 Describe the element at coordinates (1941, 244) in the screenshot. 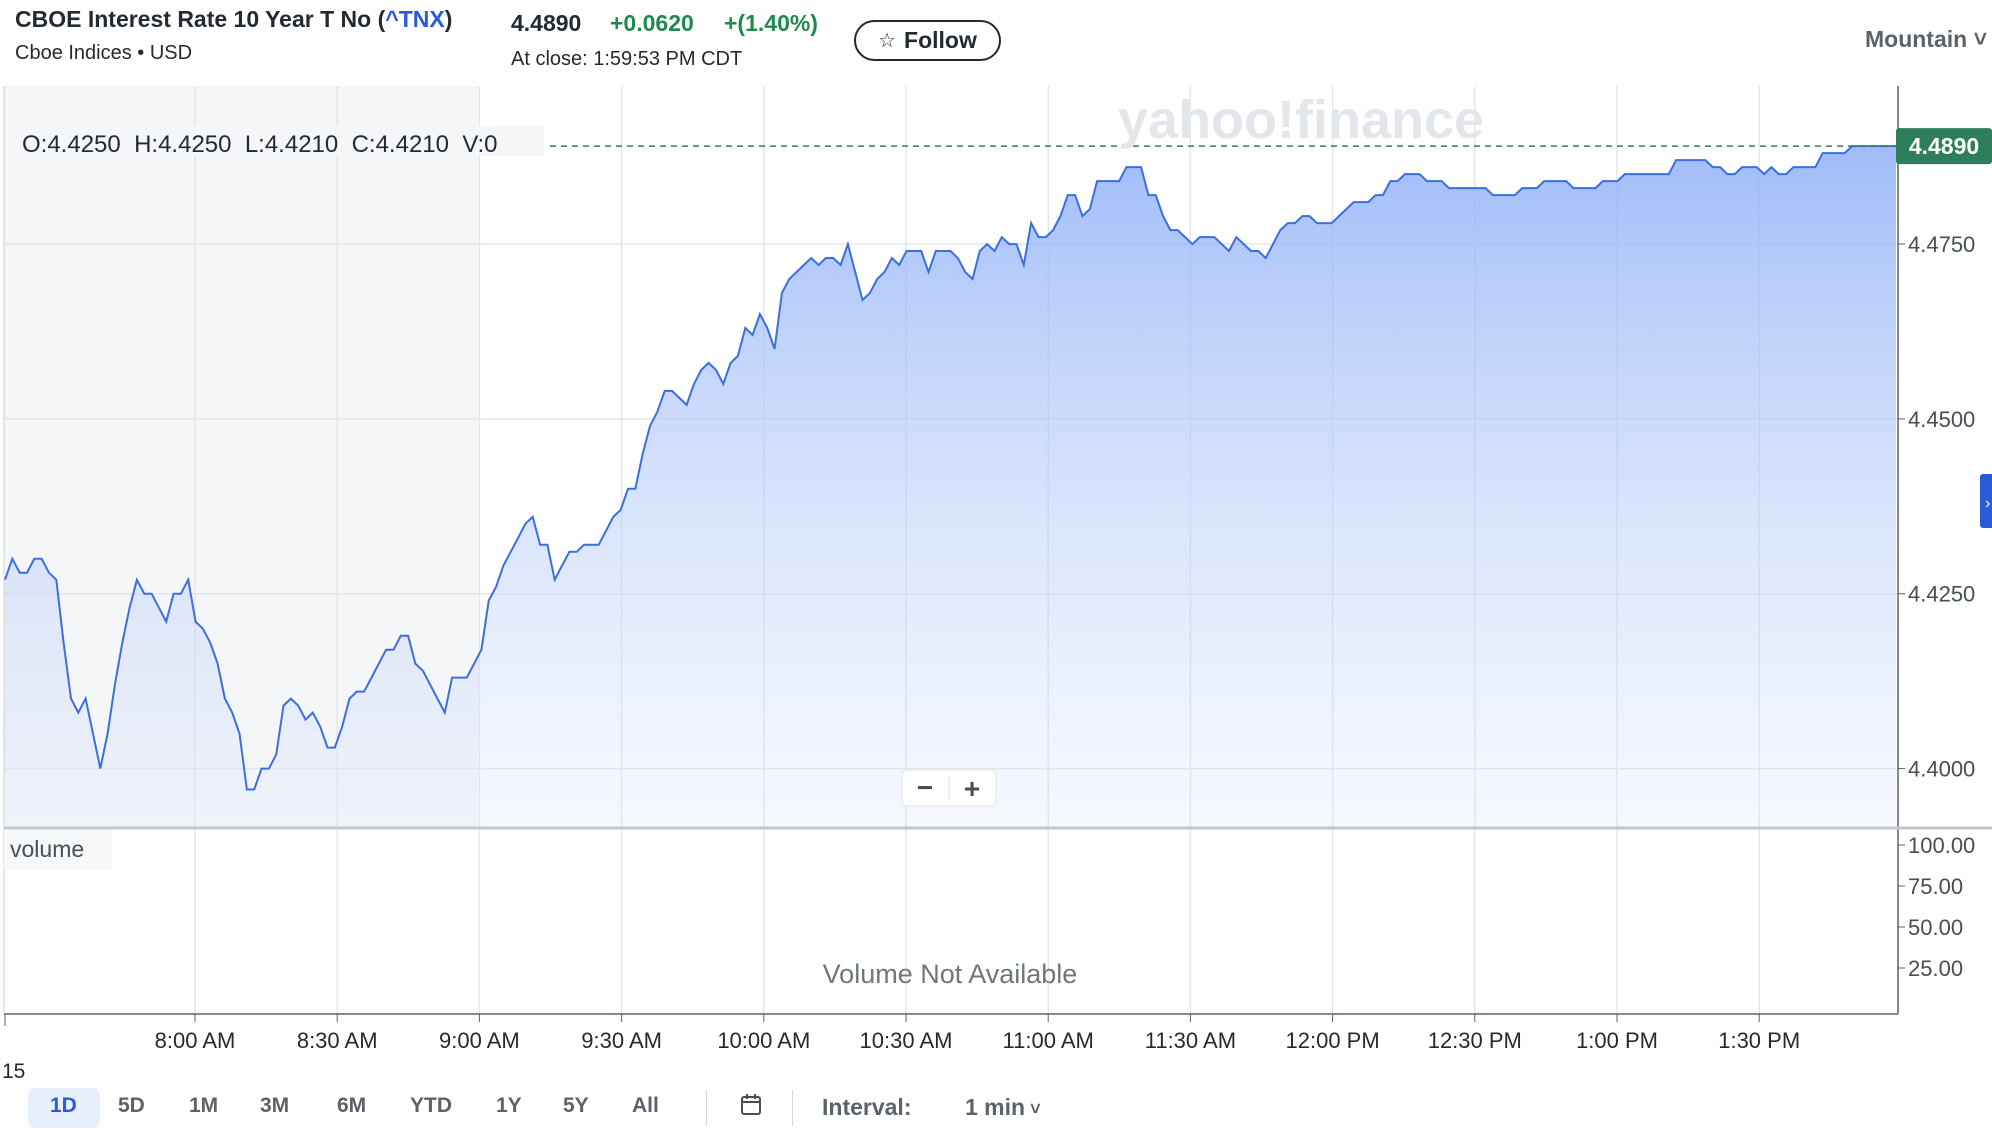

I see `y-tick-label: 4.4750` at that location.